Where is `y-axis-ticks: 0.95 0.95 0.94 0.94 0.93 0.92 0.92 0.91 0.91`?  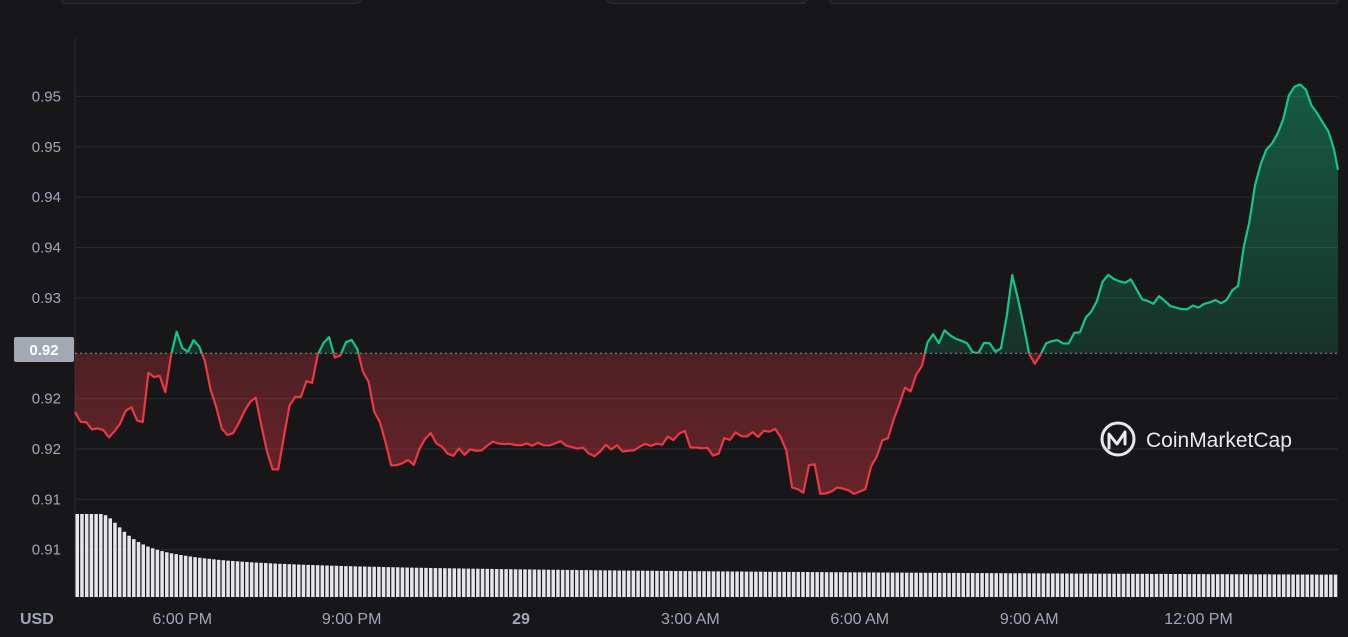
y-axis-ticks: 0.95 0.95 0.94 0.94 0.93 0.92 0.92 0.91 0.91 is located at coordinates (46, 323).